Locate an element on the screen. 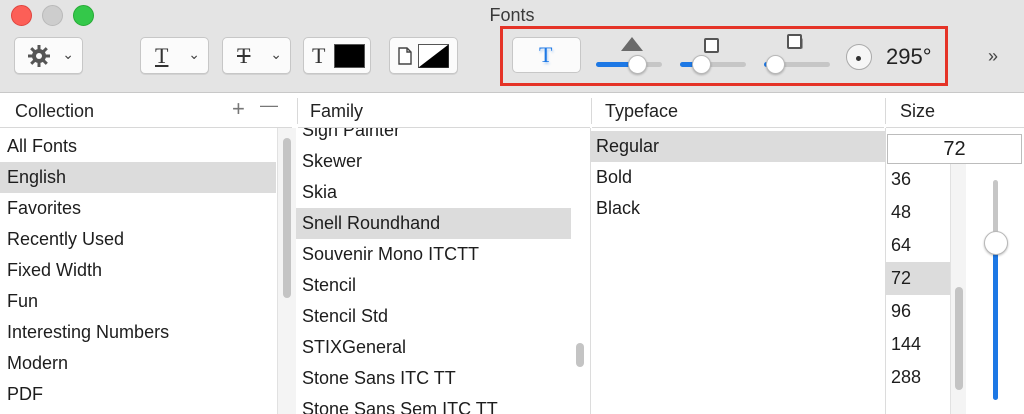 This screenshot has width=1024, height=414. size-item: 288 is located at coordinates (918, 377).